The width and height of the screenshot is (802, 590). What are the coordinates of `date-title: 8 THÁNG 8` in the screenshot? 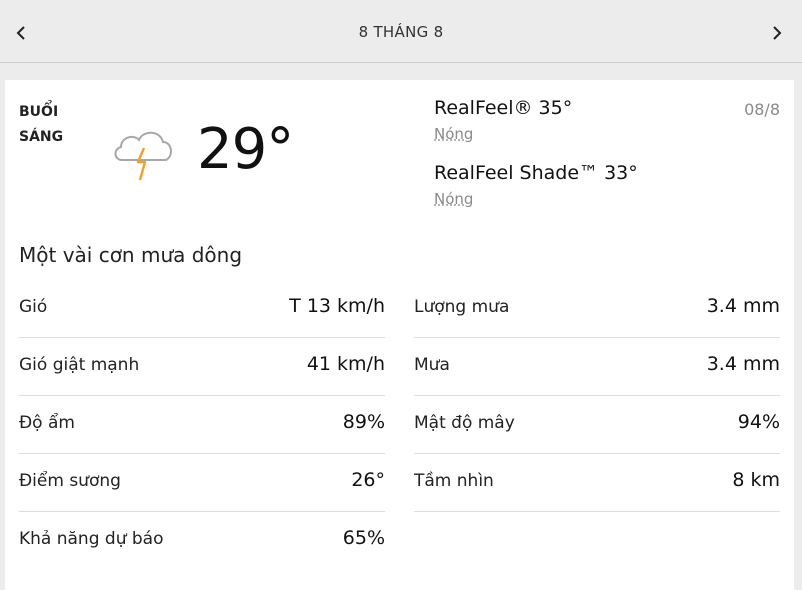 It's located at (401, 32).